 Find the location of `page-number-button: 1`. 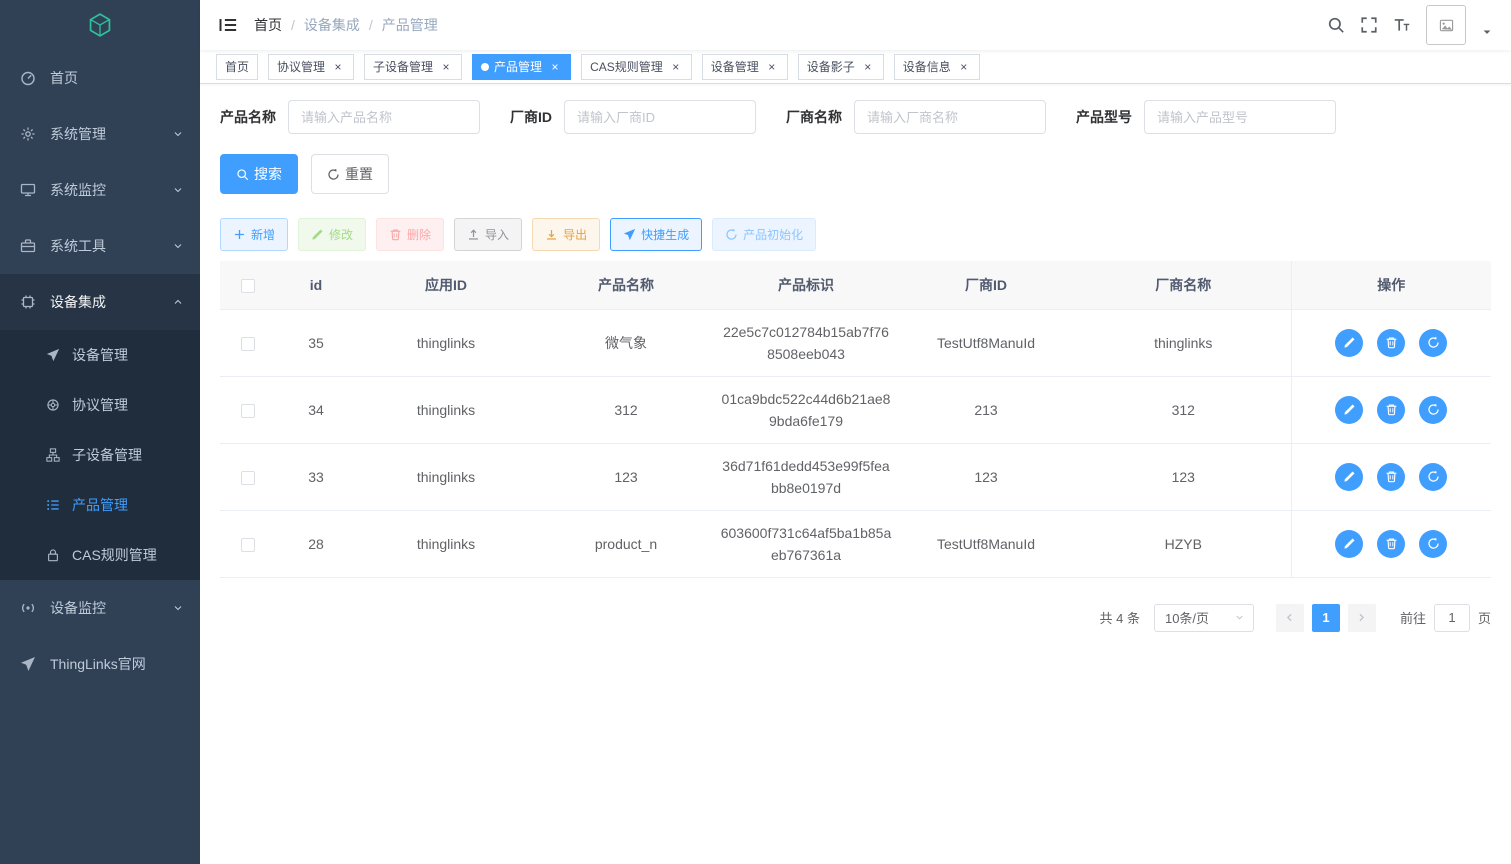

page-number-button: 1 is located at coordinates (1325, 617).